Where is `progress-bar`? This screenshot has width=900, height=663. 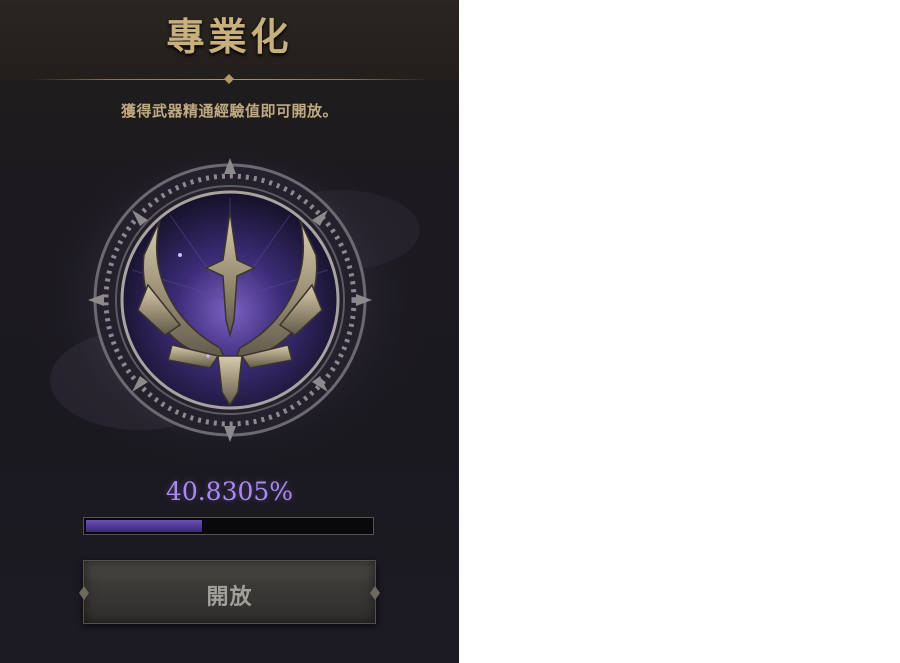
progress-bar is located at coordinates (228, 526).